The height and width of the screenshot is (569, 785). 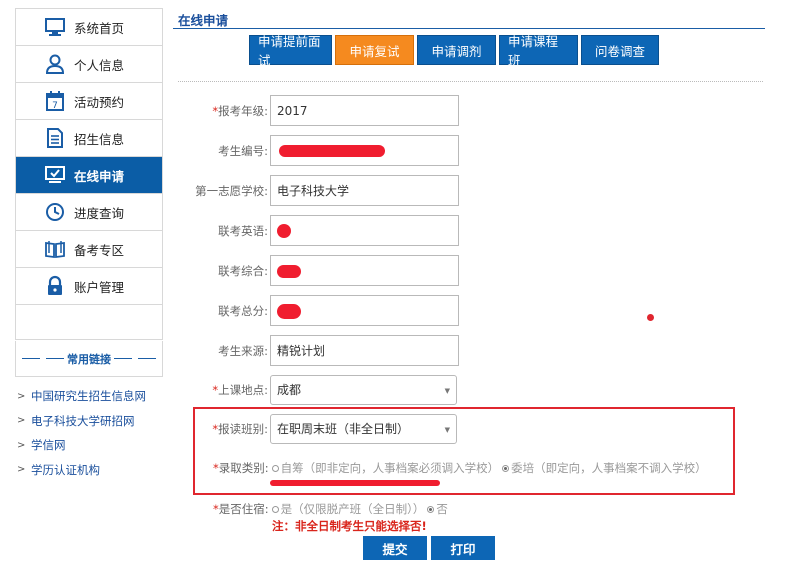 What do you see at coordinates (463, 548) in the screenshot?
I see `print-button: 打印` at bounding box center [463, 548].